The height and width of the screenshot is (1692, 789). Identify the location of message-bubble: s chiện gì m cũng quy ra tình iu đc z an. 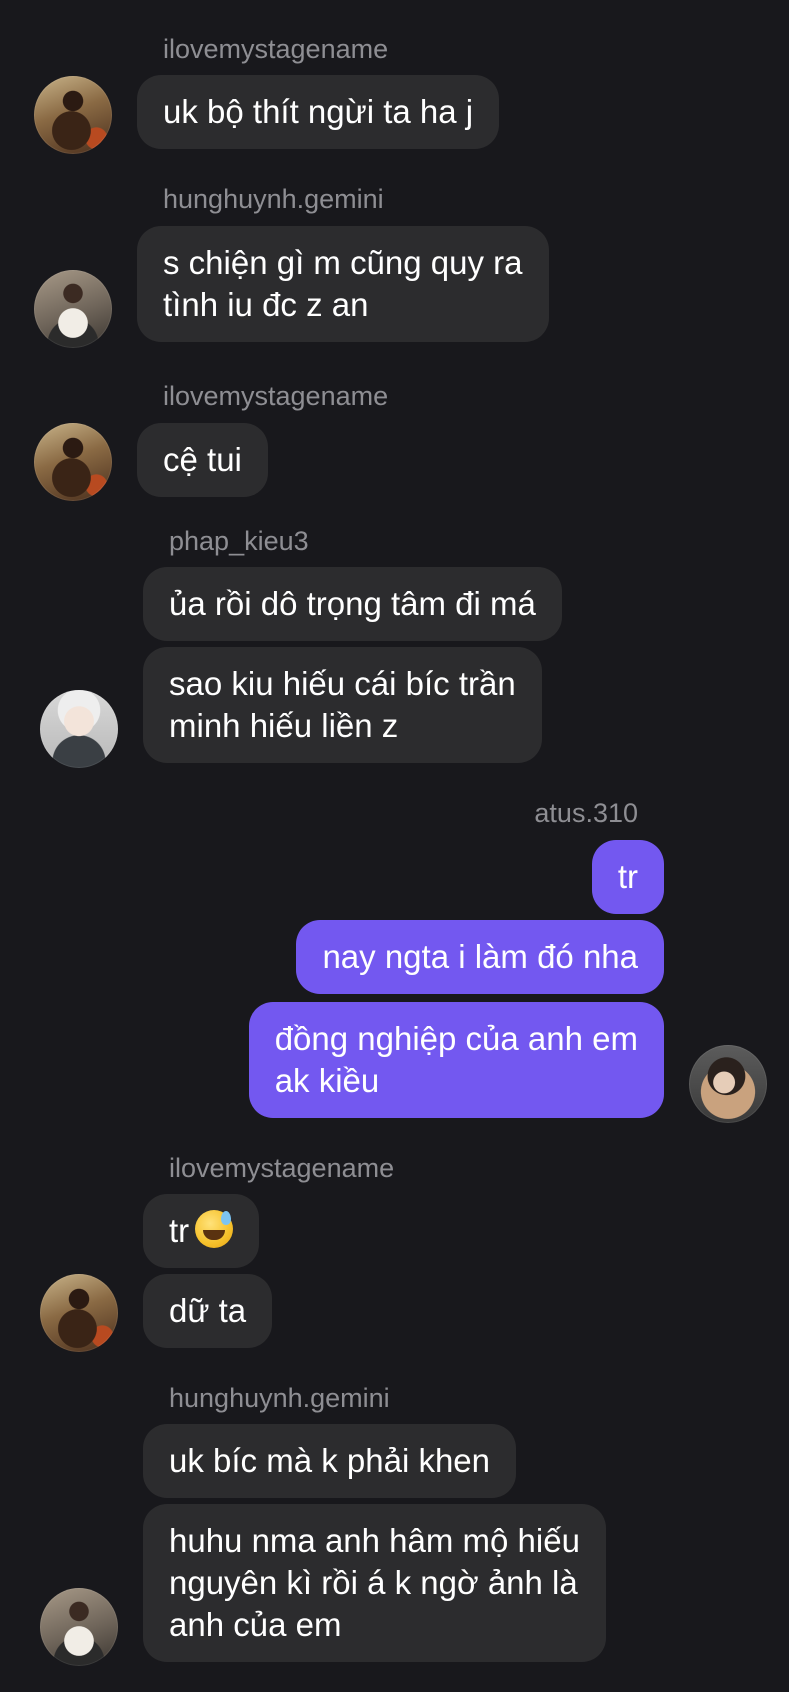
(343, 284).